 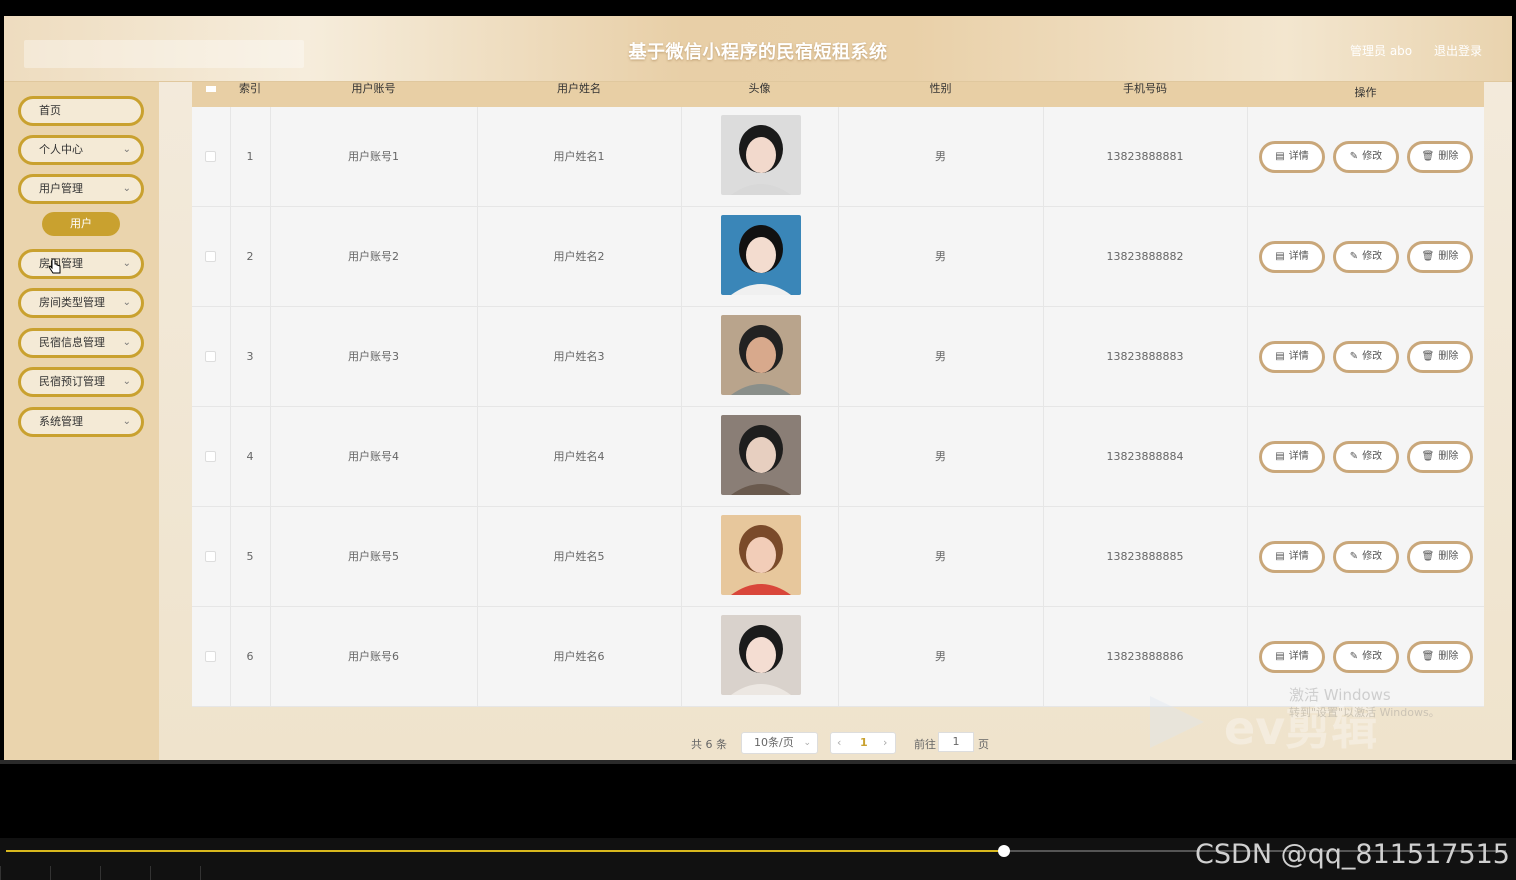 I want to click on delete-label: 删除, so click(x=1448, y=256).